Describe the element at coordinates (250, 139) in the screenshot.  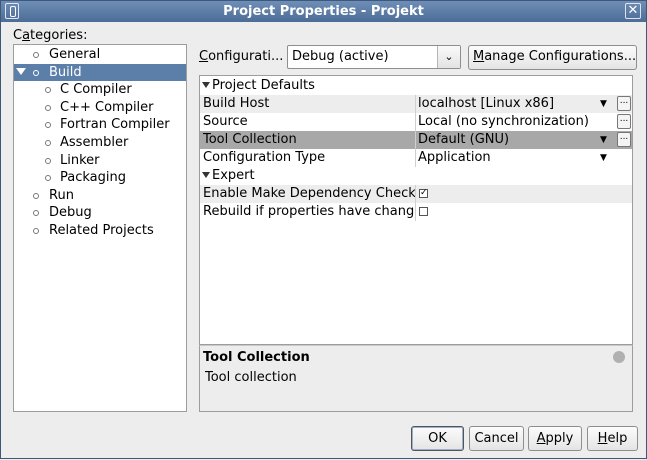
I see `property-name: Tool Collection` at that location.